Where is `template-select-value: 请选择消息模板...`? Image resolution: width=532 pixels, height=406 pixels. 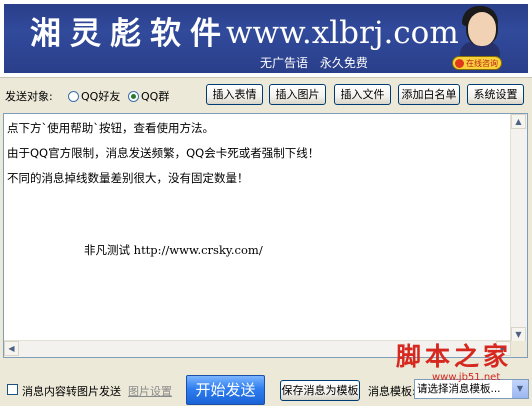 template-select-value: 请选择消息模板... is located at coordinates (459, 389).